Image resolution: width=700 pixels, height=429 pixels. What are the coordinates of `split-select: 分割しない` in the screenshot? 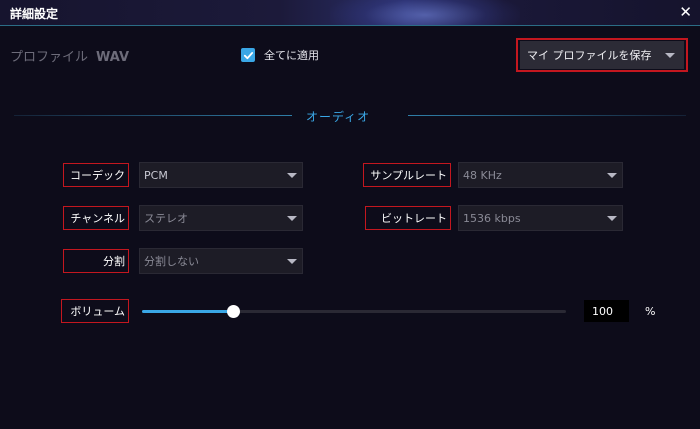 It's located at (221, 261).